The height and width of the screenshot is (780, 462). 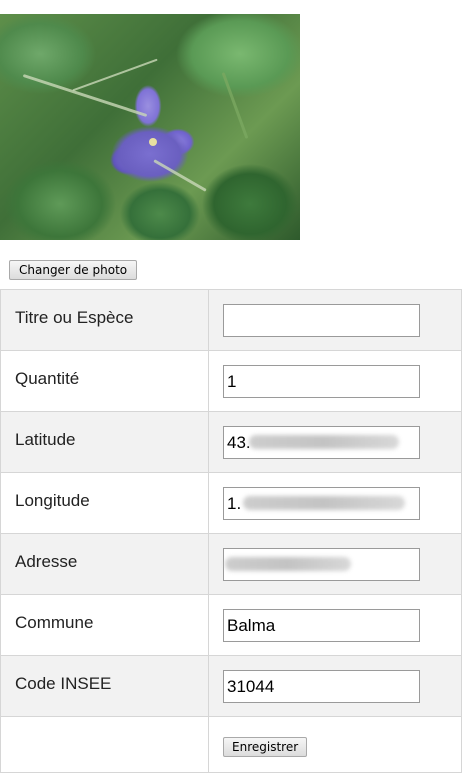 What do you see at coordinates (104, 381) in the screenshot?
I see `quantity-label: Quantité` at bounding box center [104, 381].